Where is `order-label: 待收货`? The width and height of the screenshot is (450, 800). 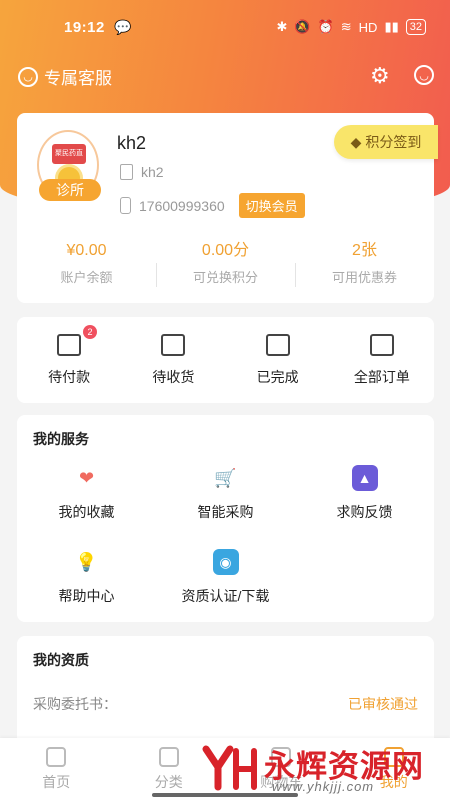 order-label: 待收货 is located at coordinates (173, 377).